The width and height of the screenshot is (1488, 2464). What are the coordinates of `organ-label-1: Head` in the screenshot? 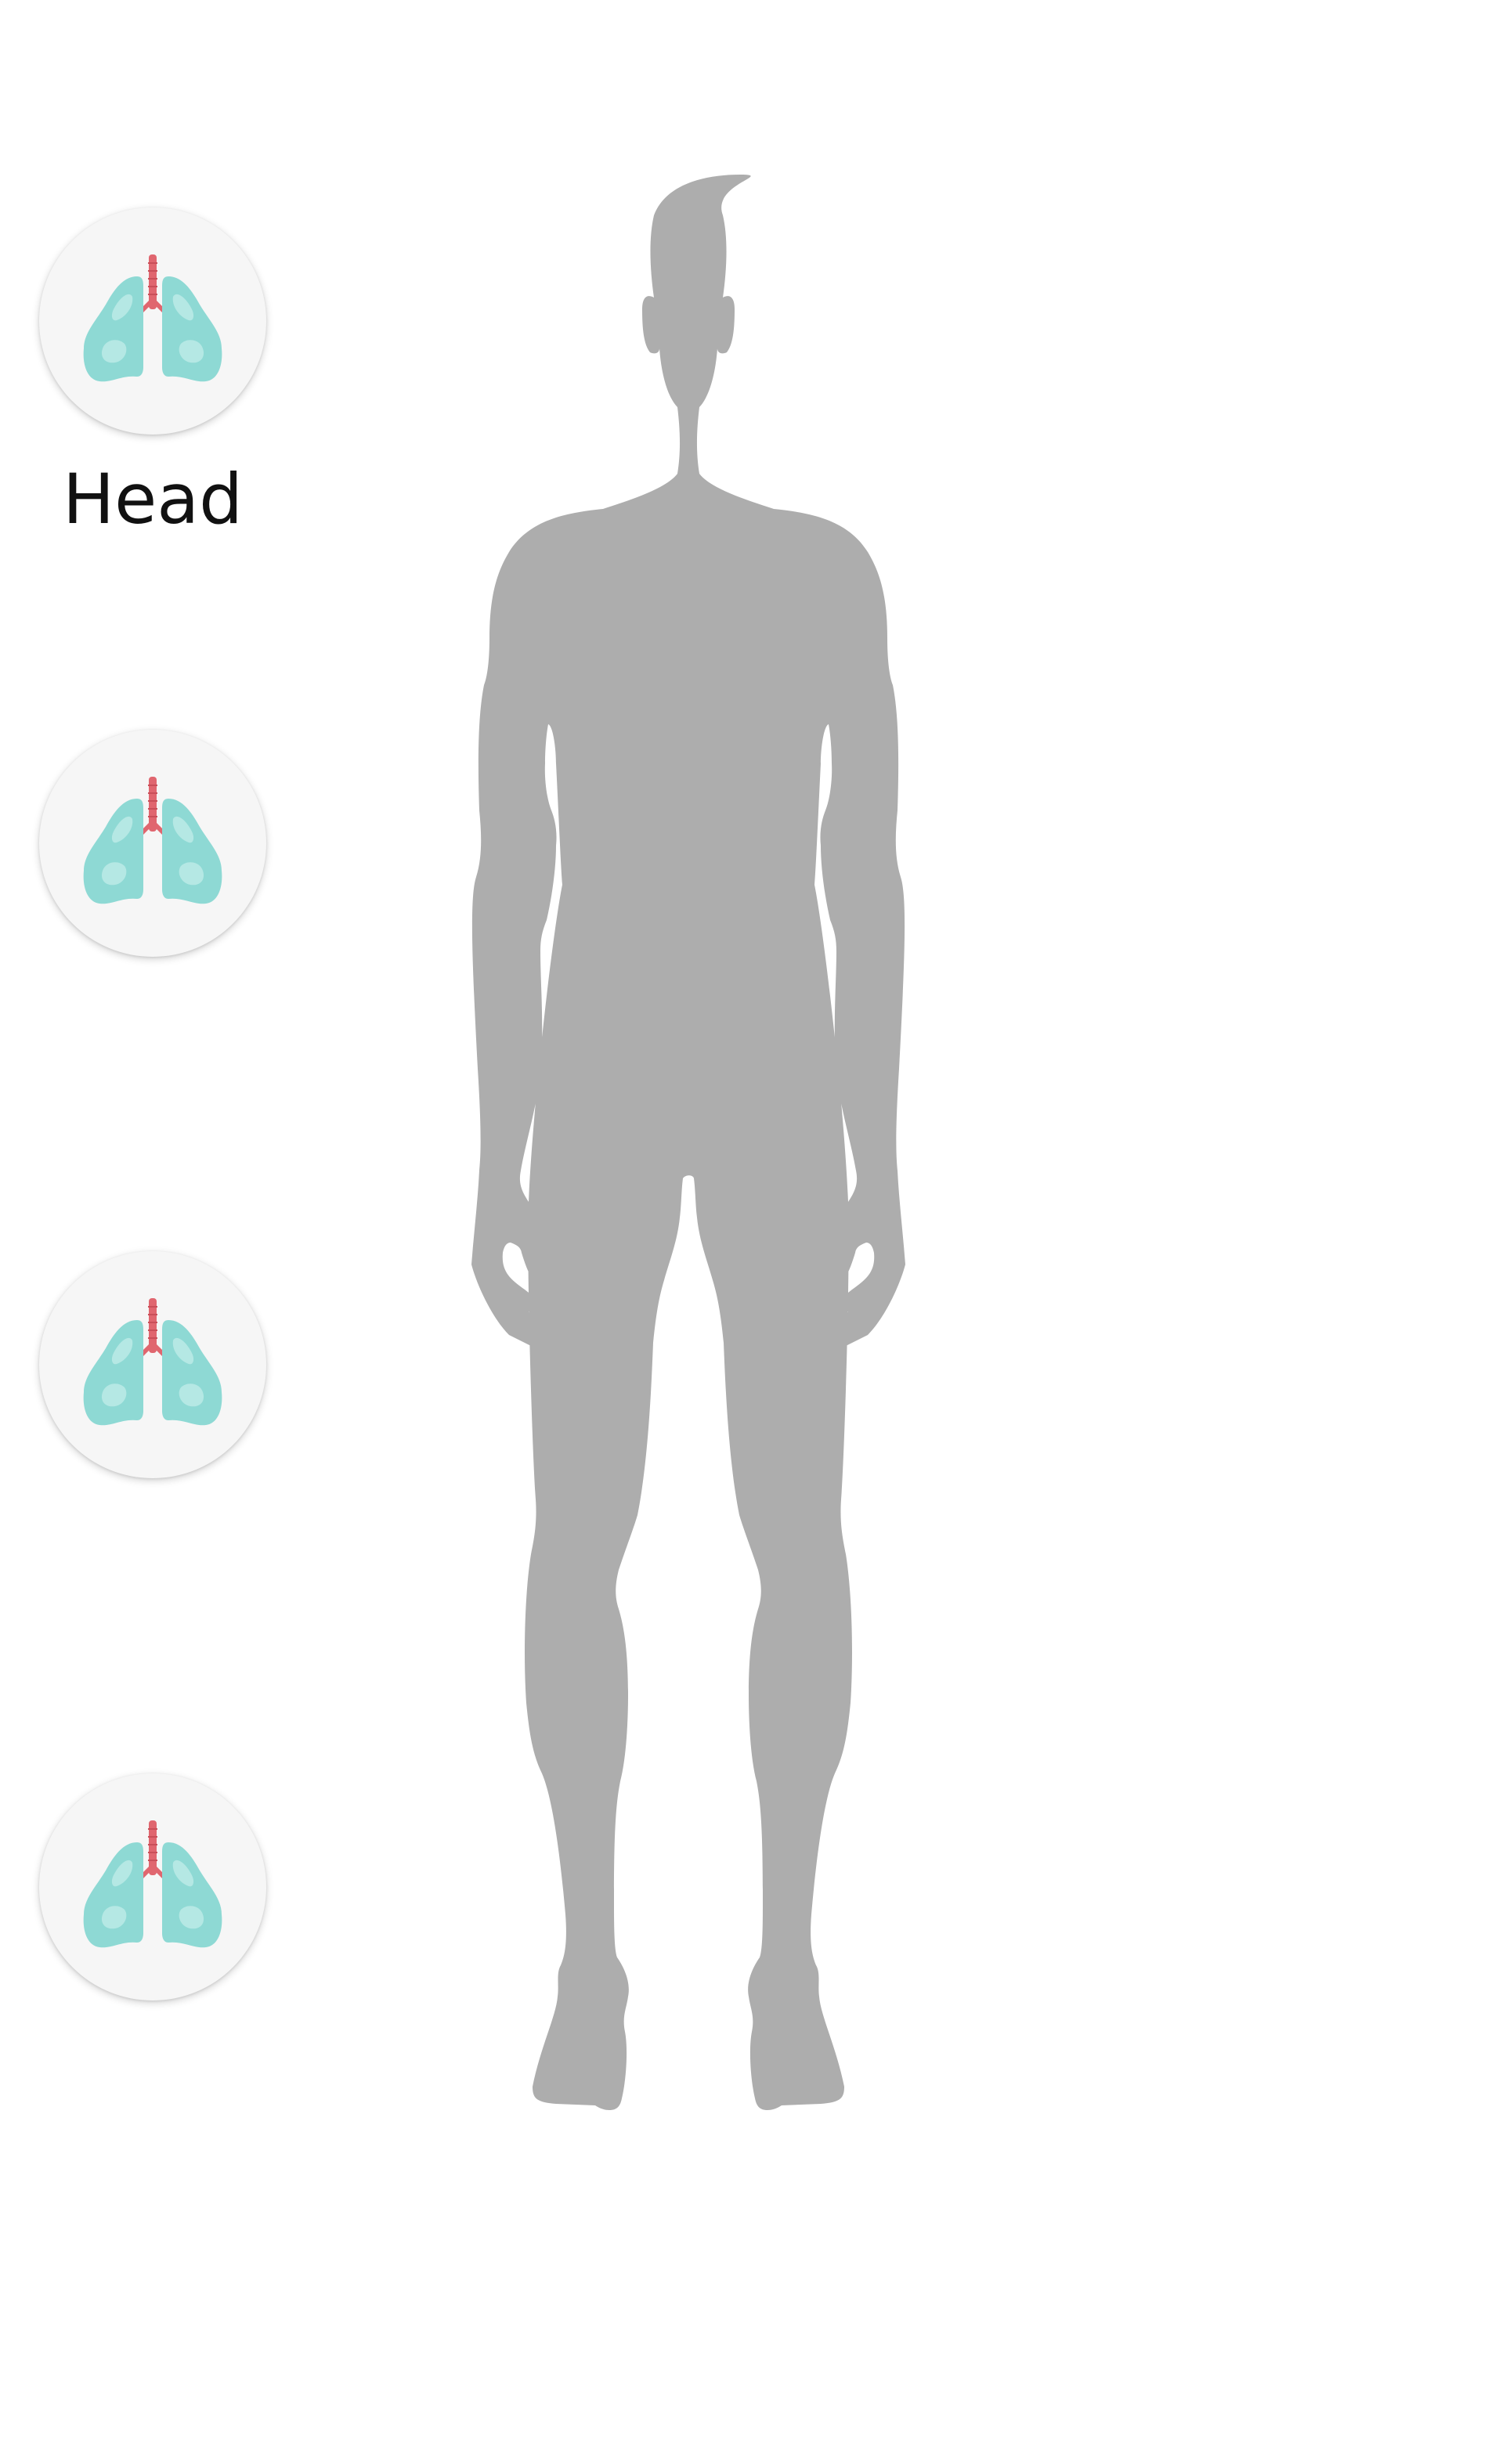 It's located at (153, 499).